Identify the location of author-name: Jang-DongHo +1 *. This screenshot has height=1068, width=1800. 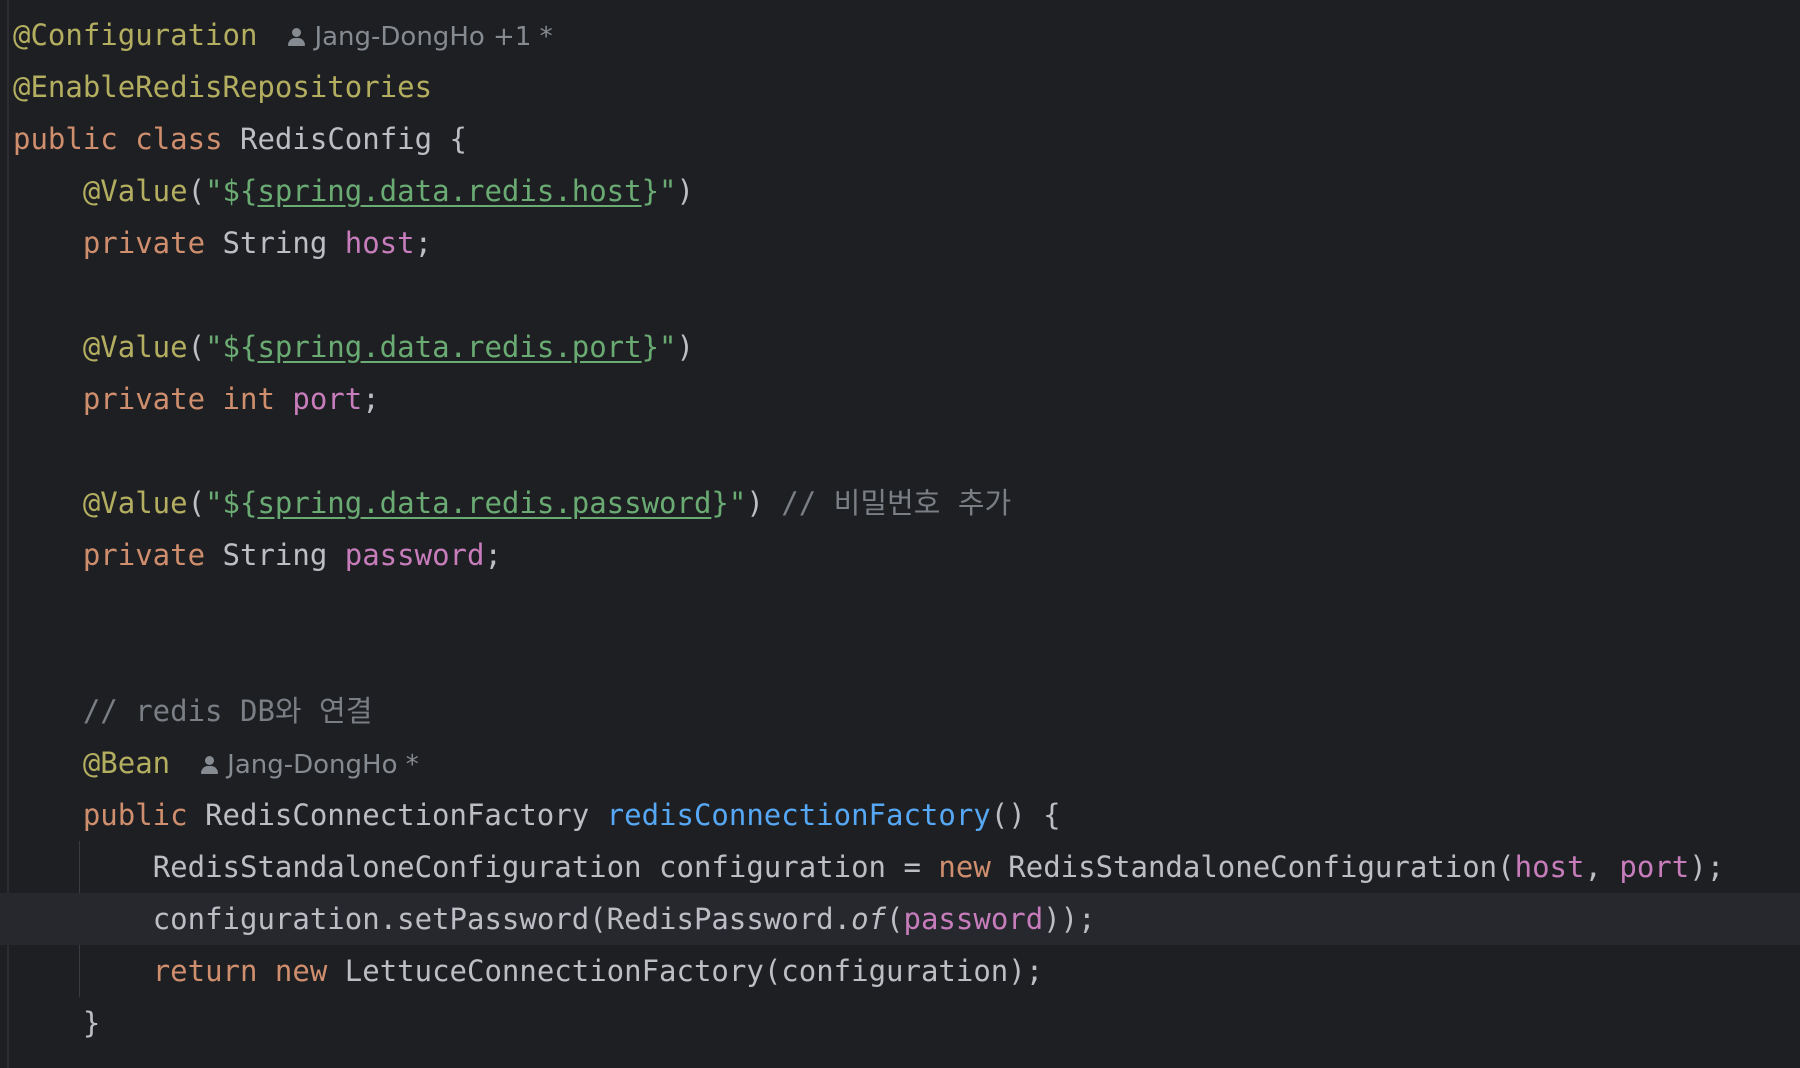
(433, 37).